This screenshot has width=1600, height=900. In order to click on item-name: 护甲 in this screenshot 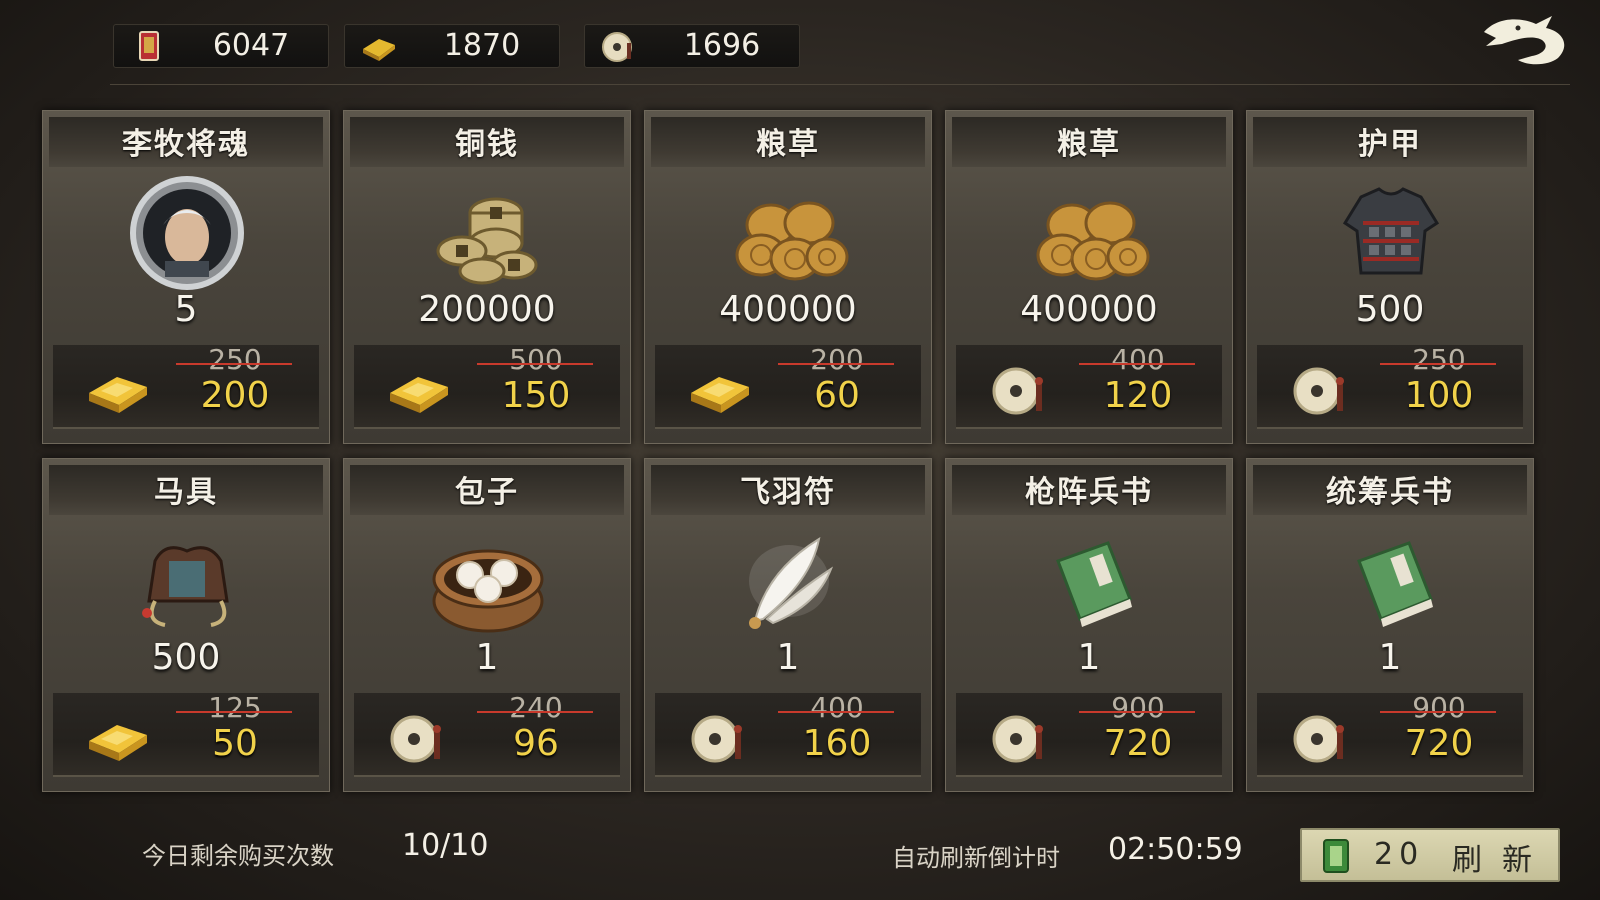, I will do `click(1390, 144)`.